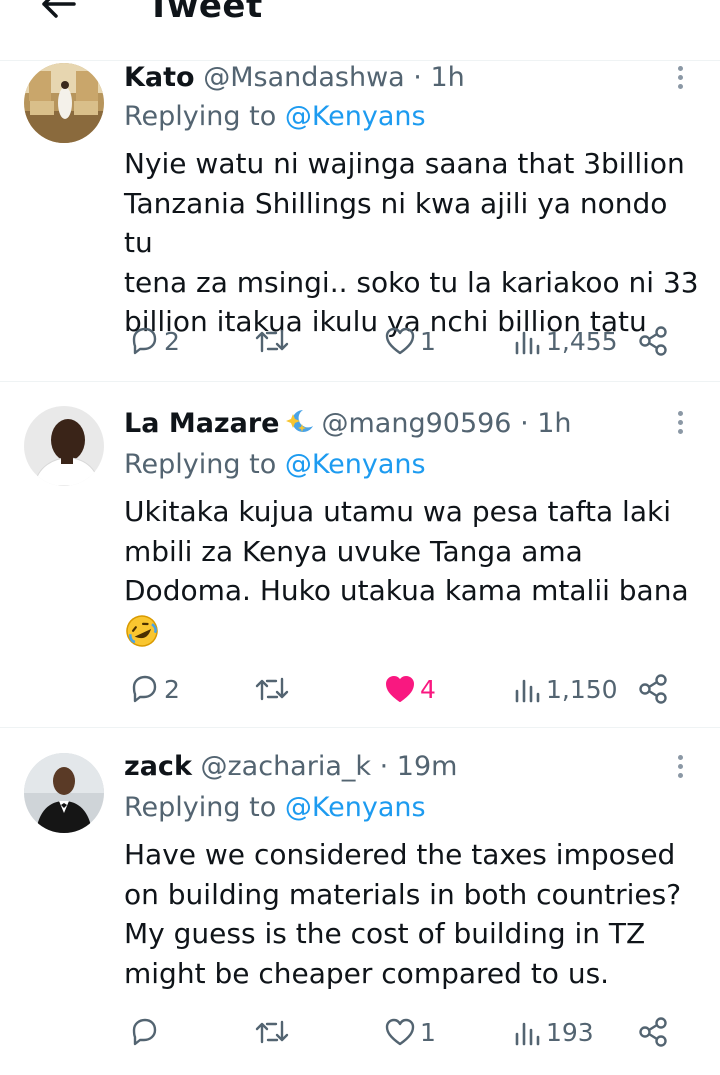 The width and height of the screenshot is (720, 1075). Describe the element at coordinates (201, 423) in the screenshot. I see `display-name: La Mazare` at that location.